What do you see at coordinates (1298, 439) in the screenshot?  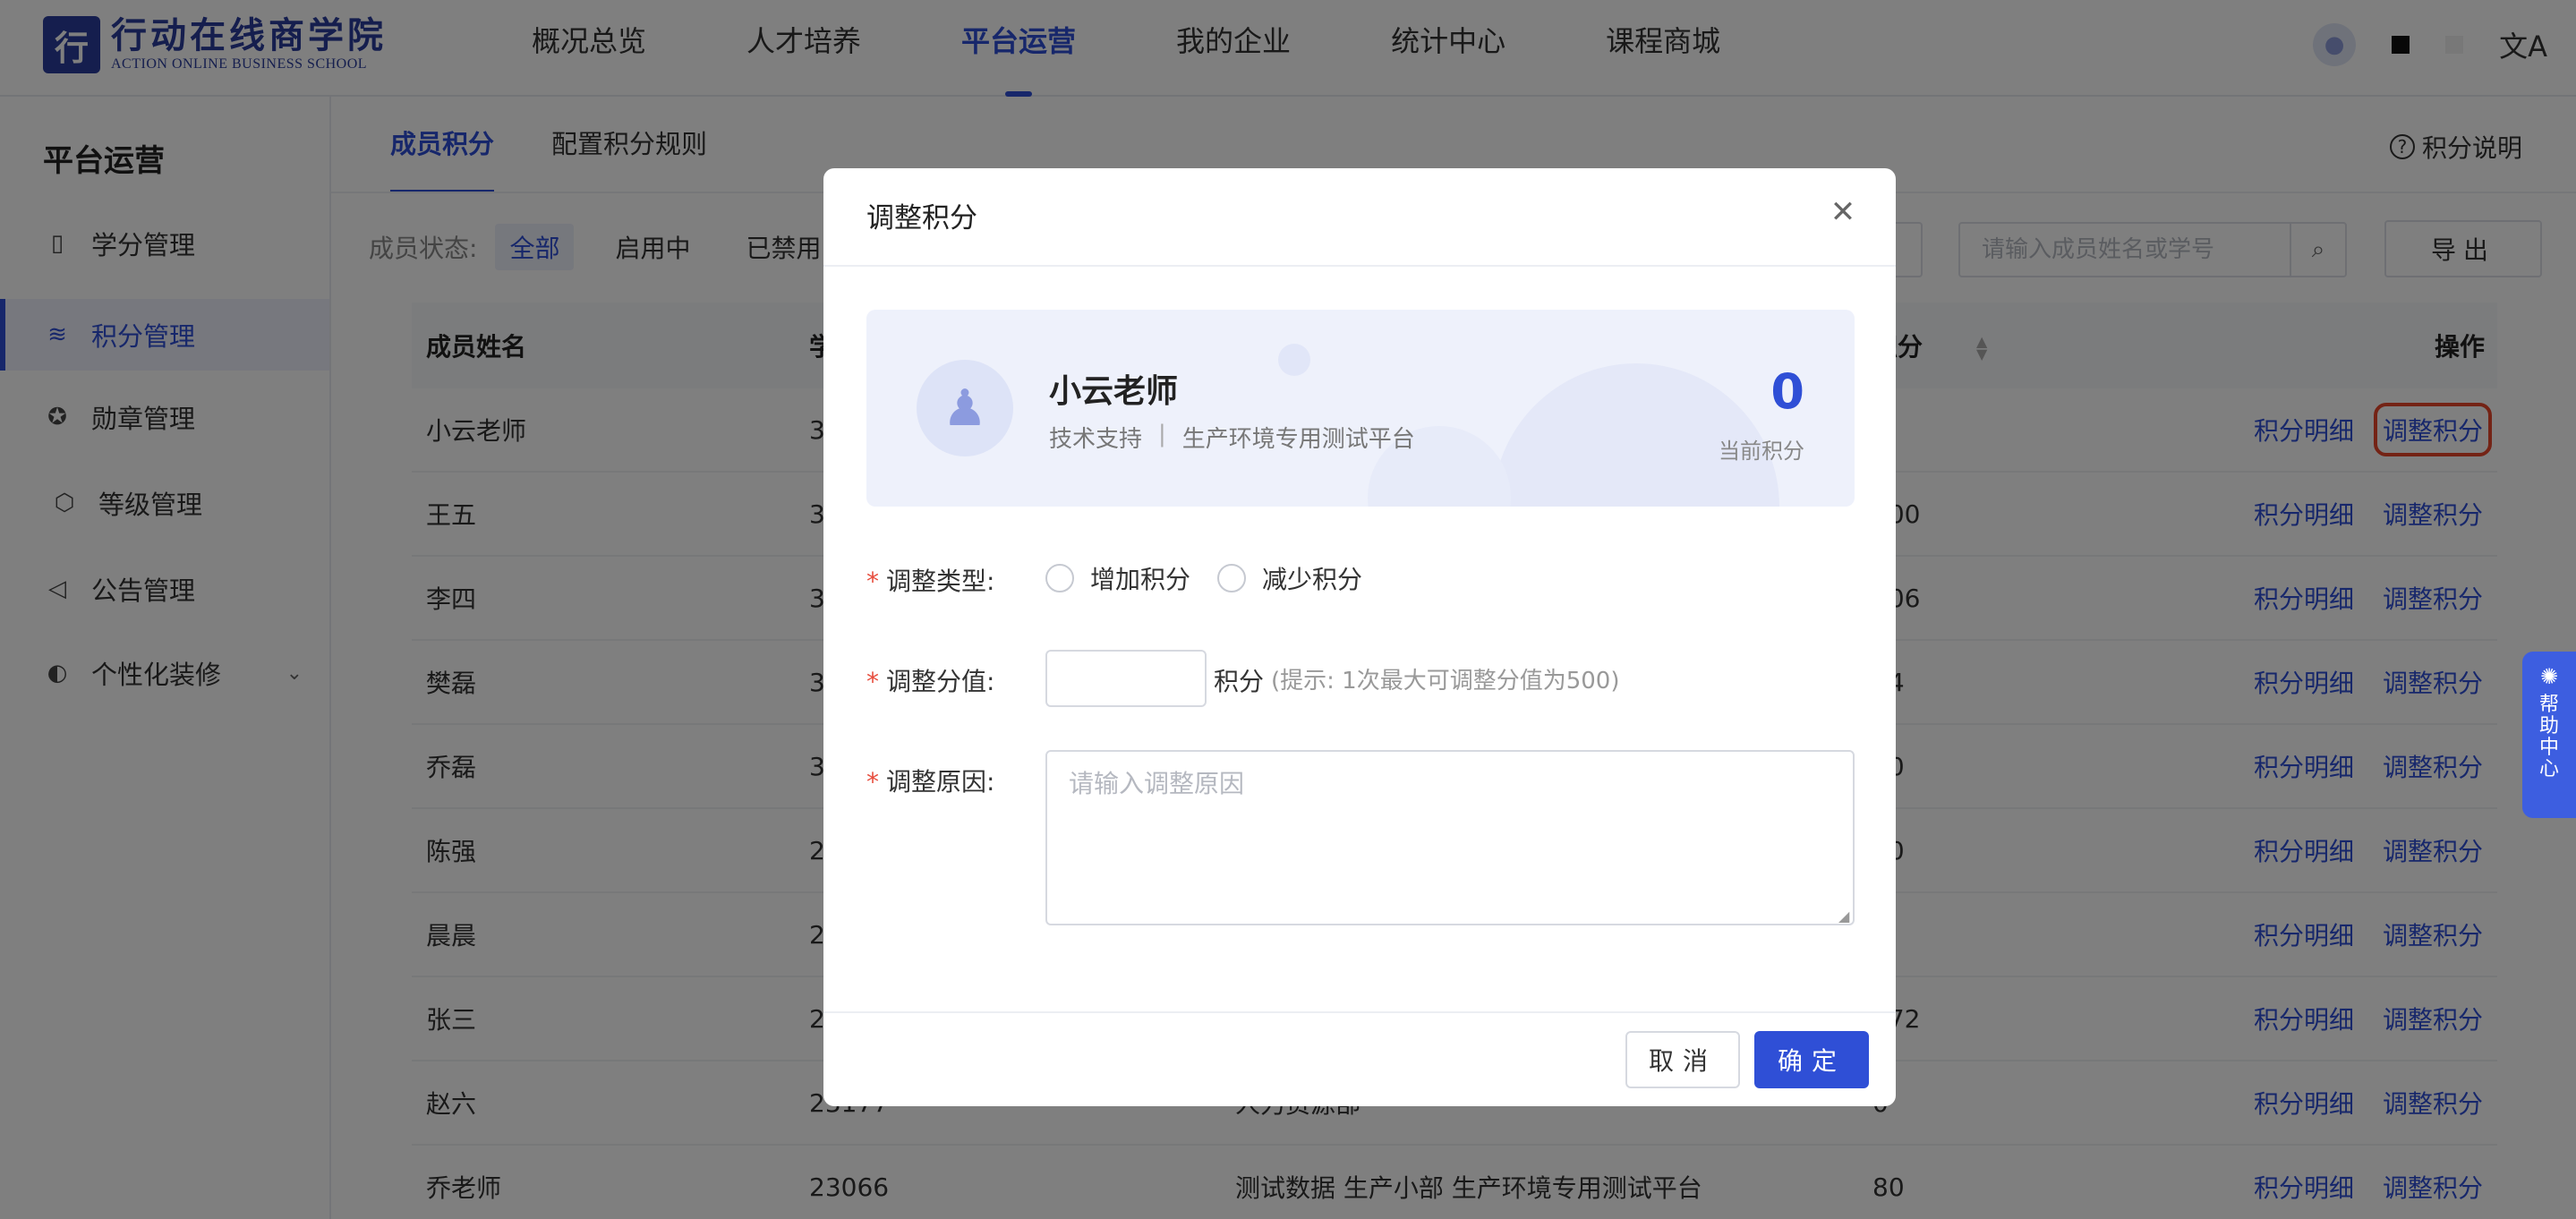 I see `member-org: 生产环境专用测试平台` at bounding box center [1298, 439].